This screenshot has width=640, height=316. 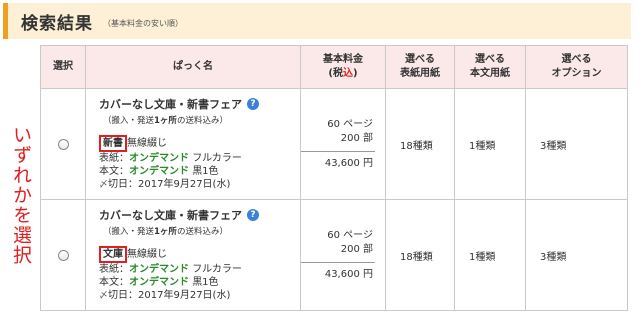 I want to click on col-header-options: 選べる オプション, so click(x=576, y=67).